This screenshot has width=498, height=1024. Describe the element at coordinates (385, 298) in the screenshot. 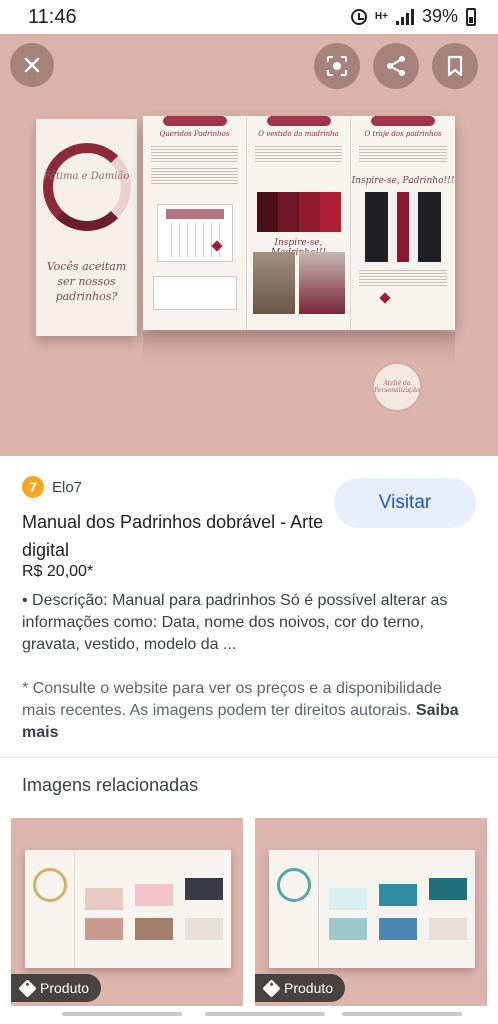

I see `heart-icon` at that location.